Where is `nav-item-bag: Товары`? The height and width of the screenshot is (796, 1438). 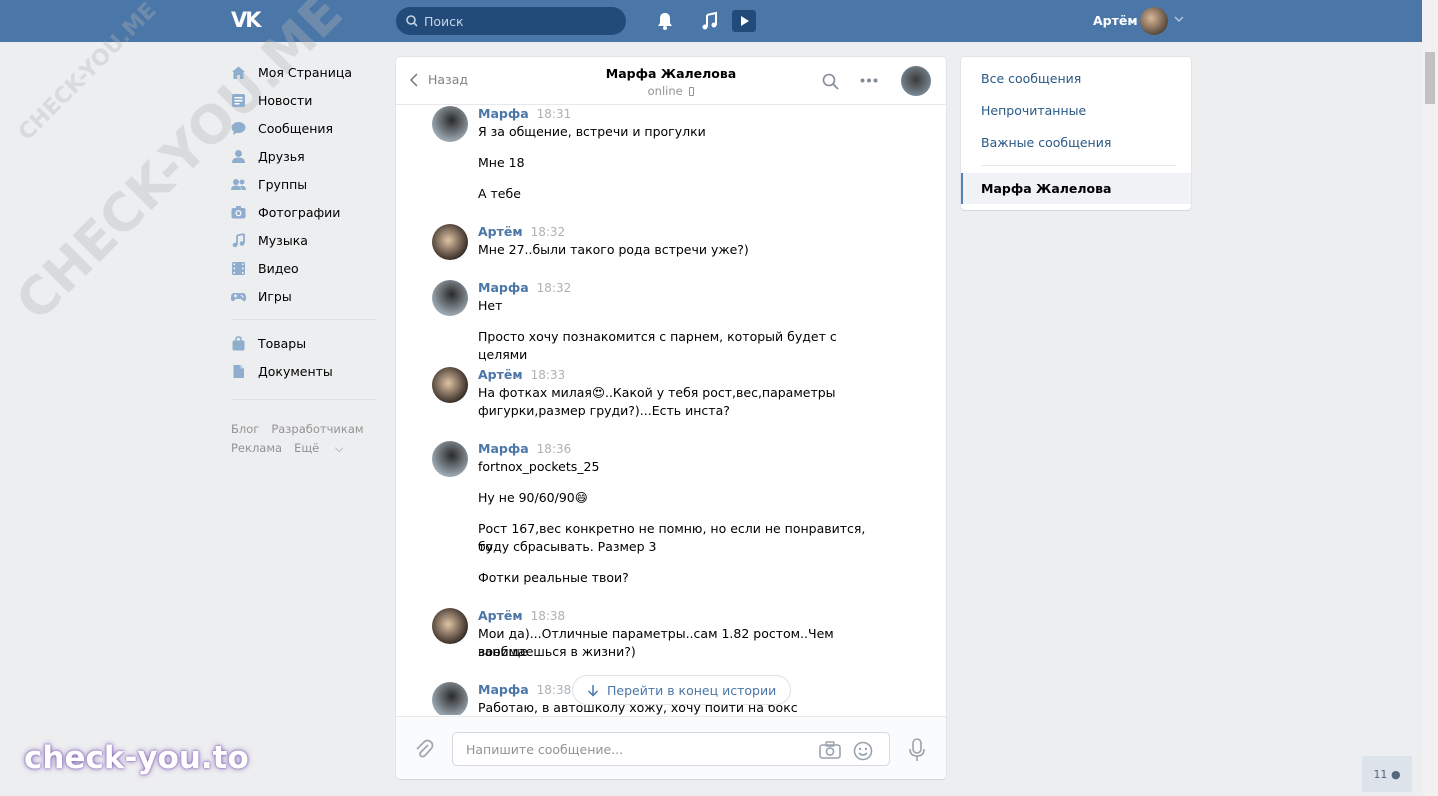 nav-item-bag: Товары is located at coordinates (306, 343).